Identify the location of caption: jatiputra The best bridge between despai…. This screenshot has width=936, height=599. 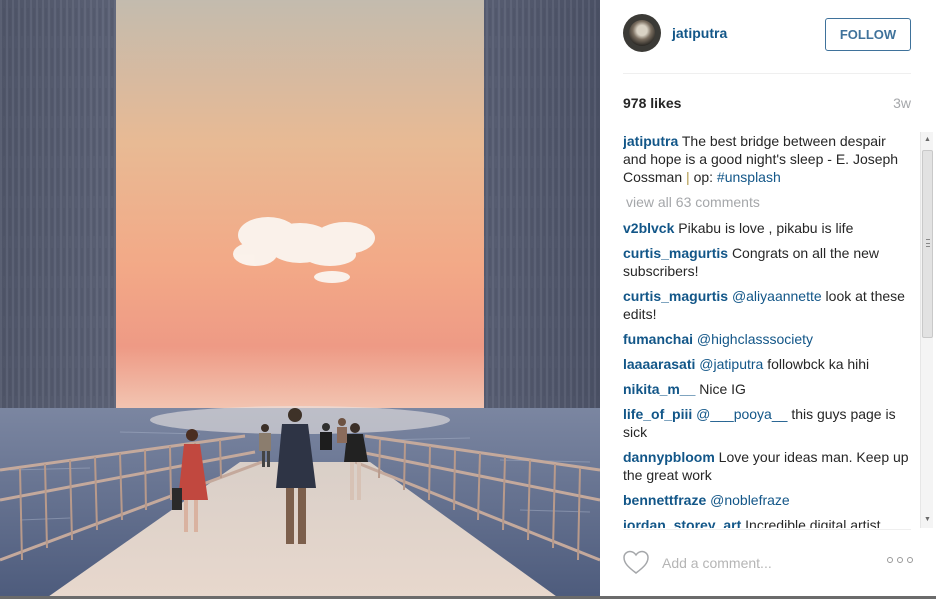
(767, 159).